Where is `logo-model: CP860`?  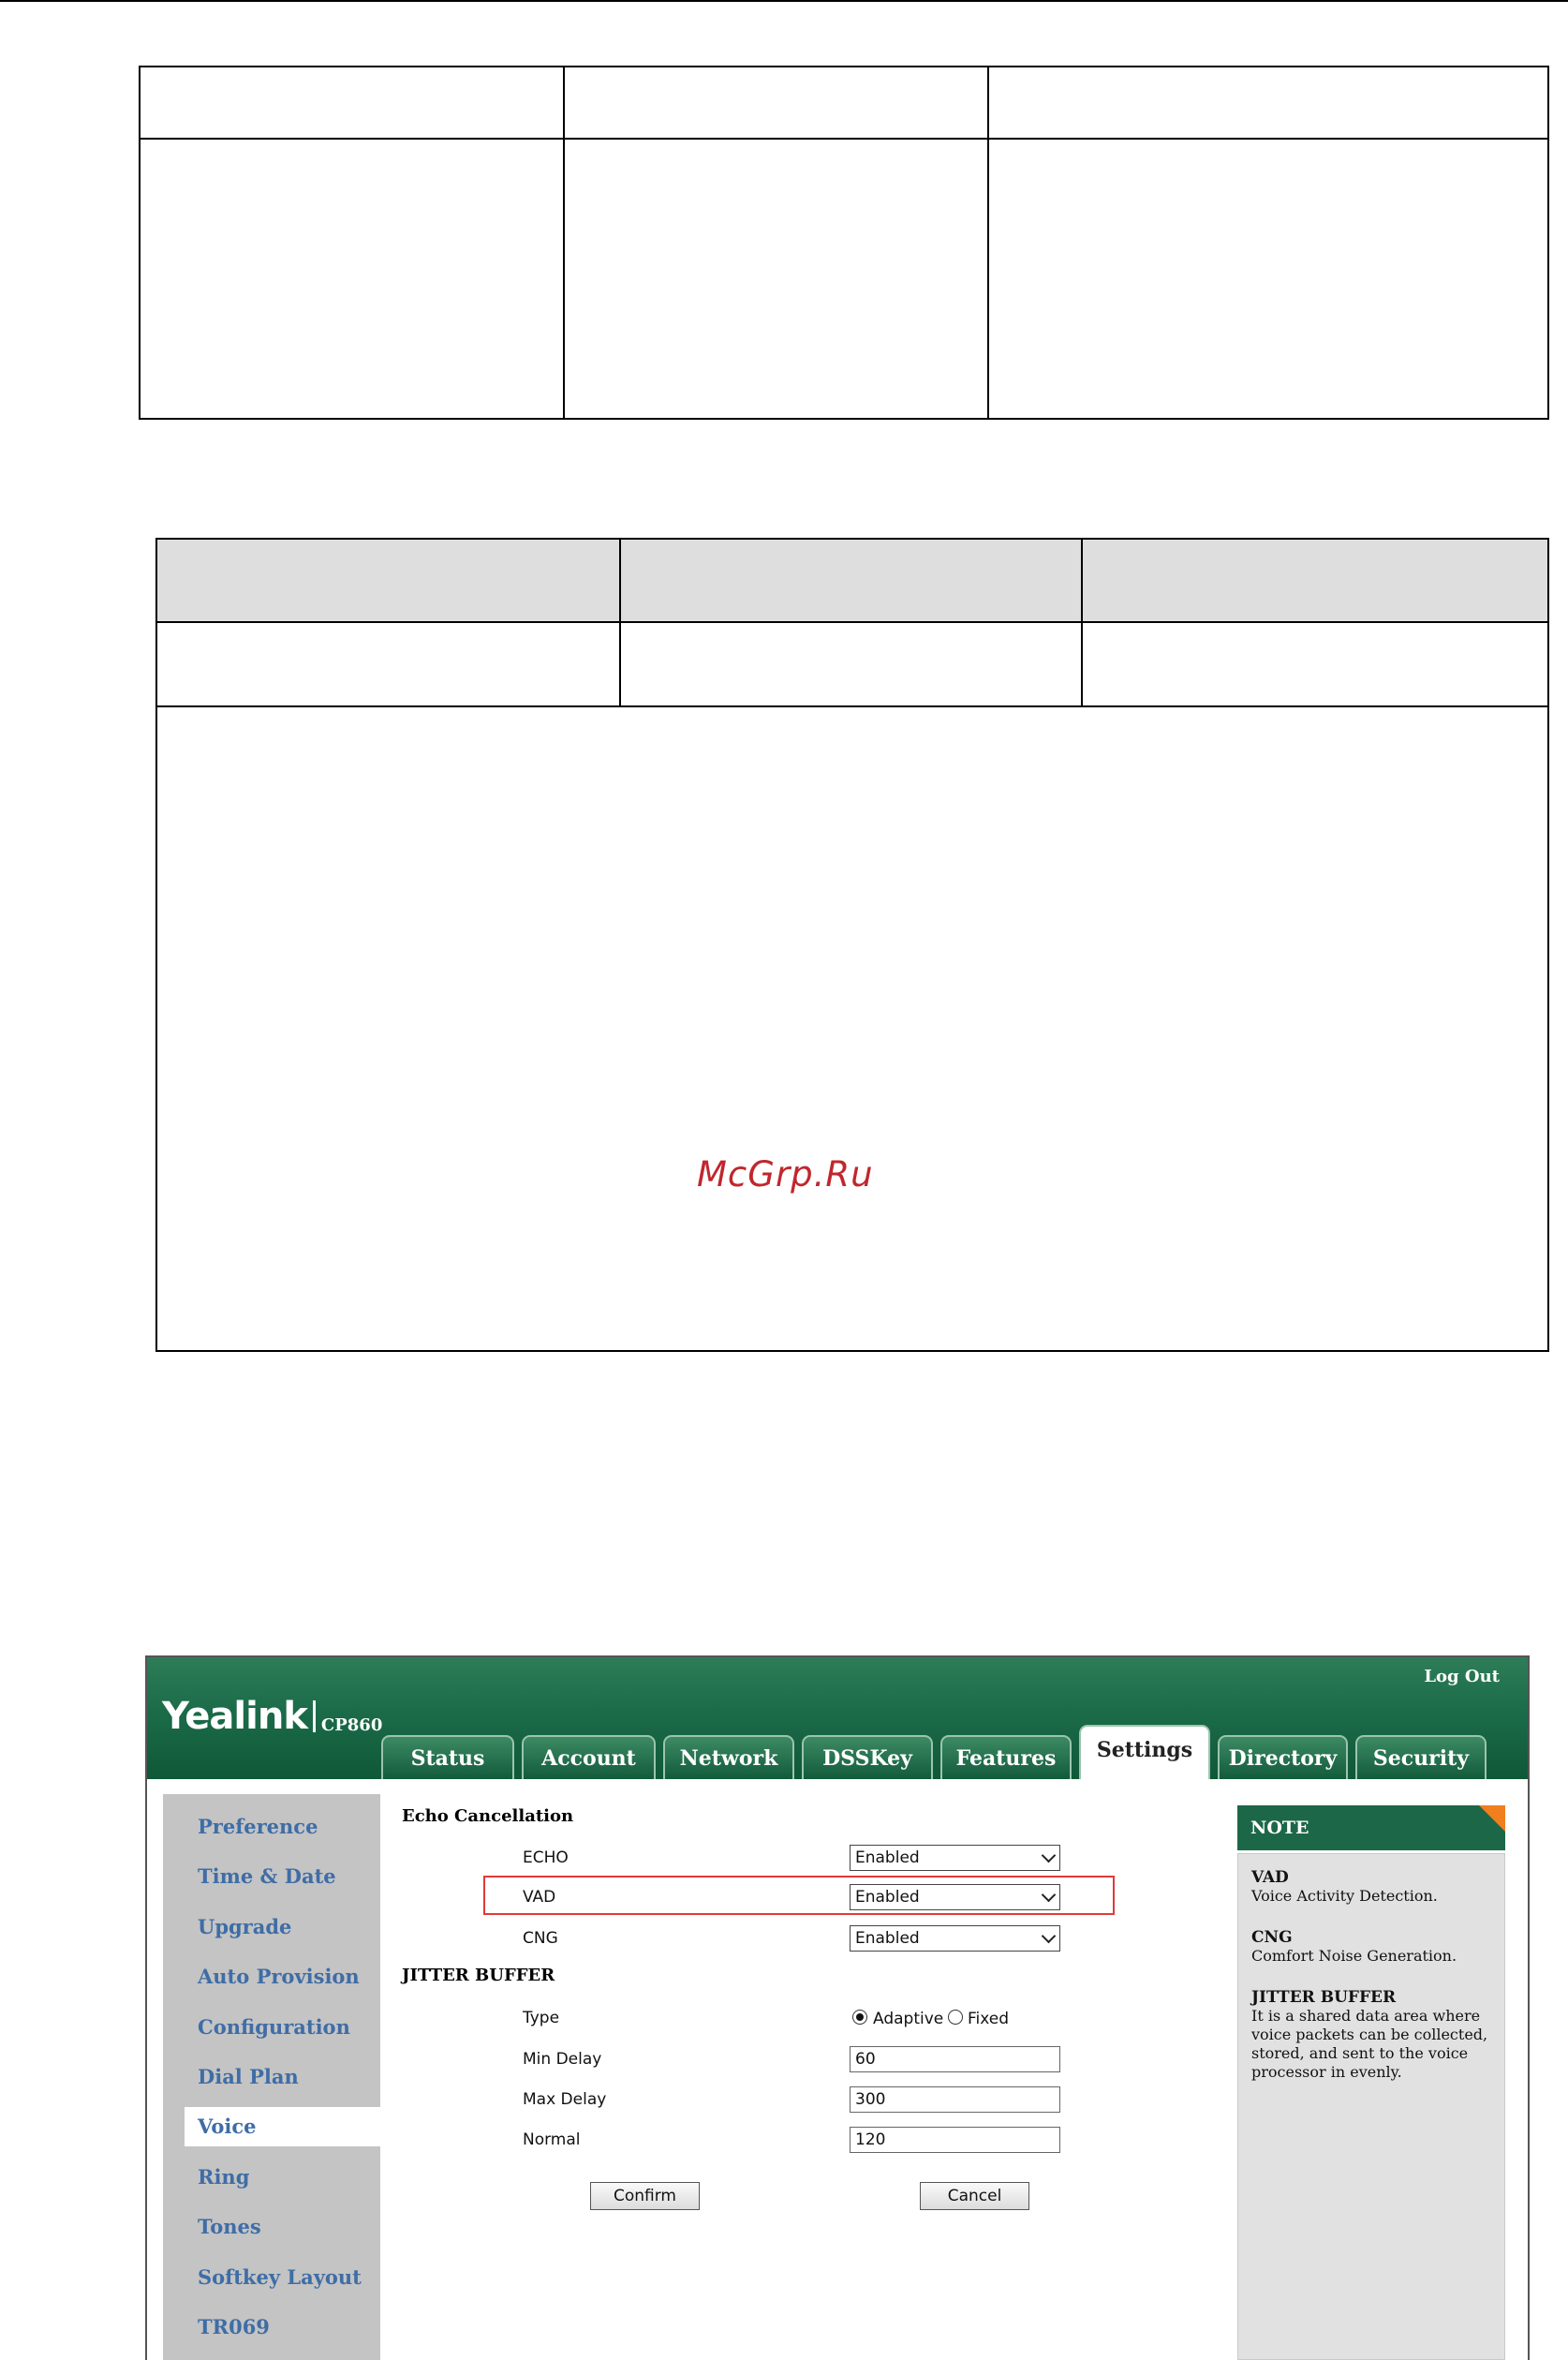
logo-model: CP860 is located at coordinates (351, 1725).